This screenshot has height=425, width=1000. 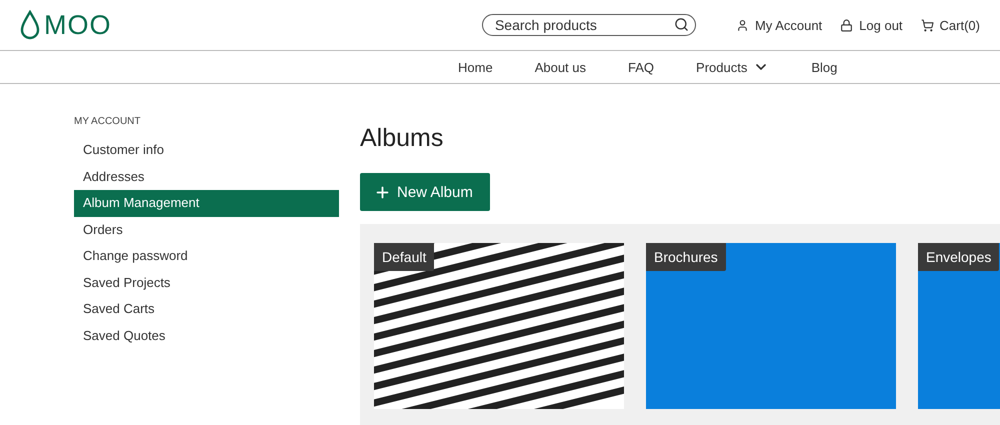 What do you see at coordinates (771, 326) in the screenshot?
I see `album-card: Brochures` at bounding box center [771, 326].